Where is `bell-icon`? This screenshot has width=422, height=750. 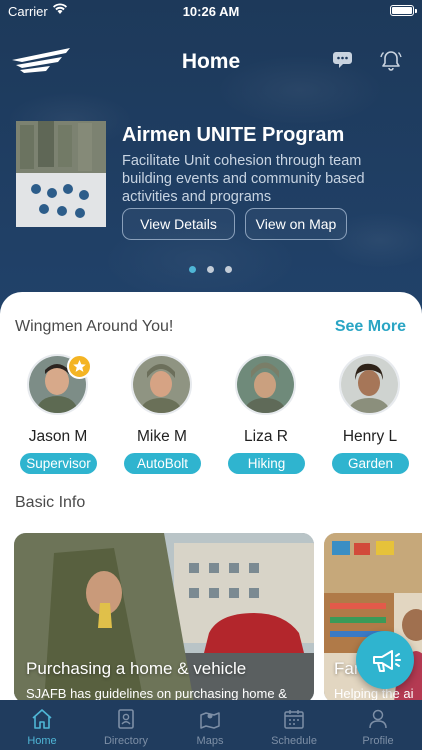 bell-icon is located at coordinates (391, 61).